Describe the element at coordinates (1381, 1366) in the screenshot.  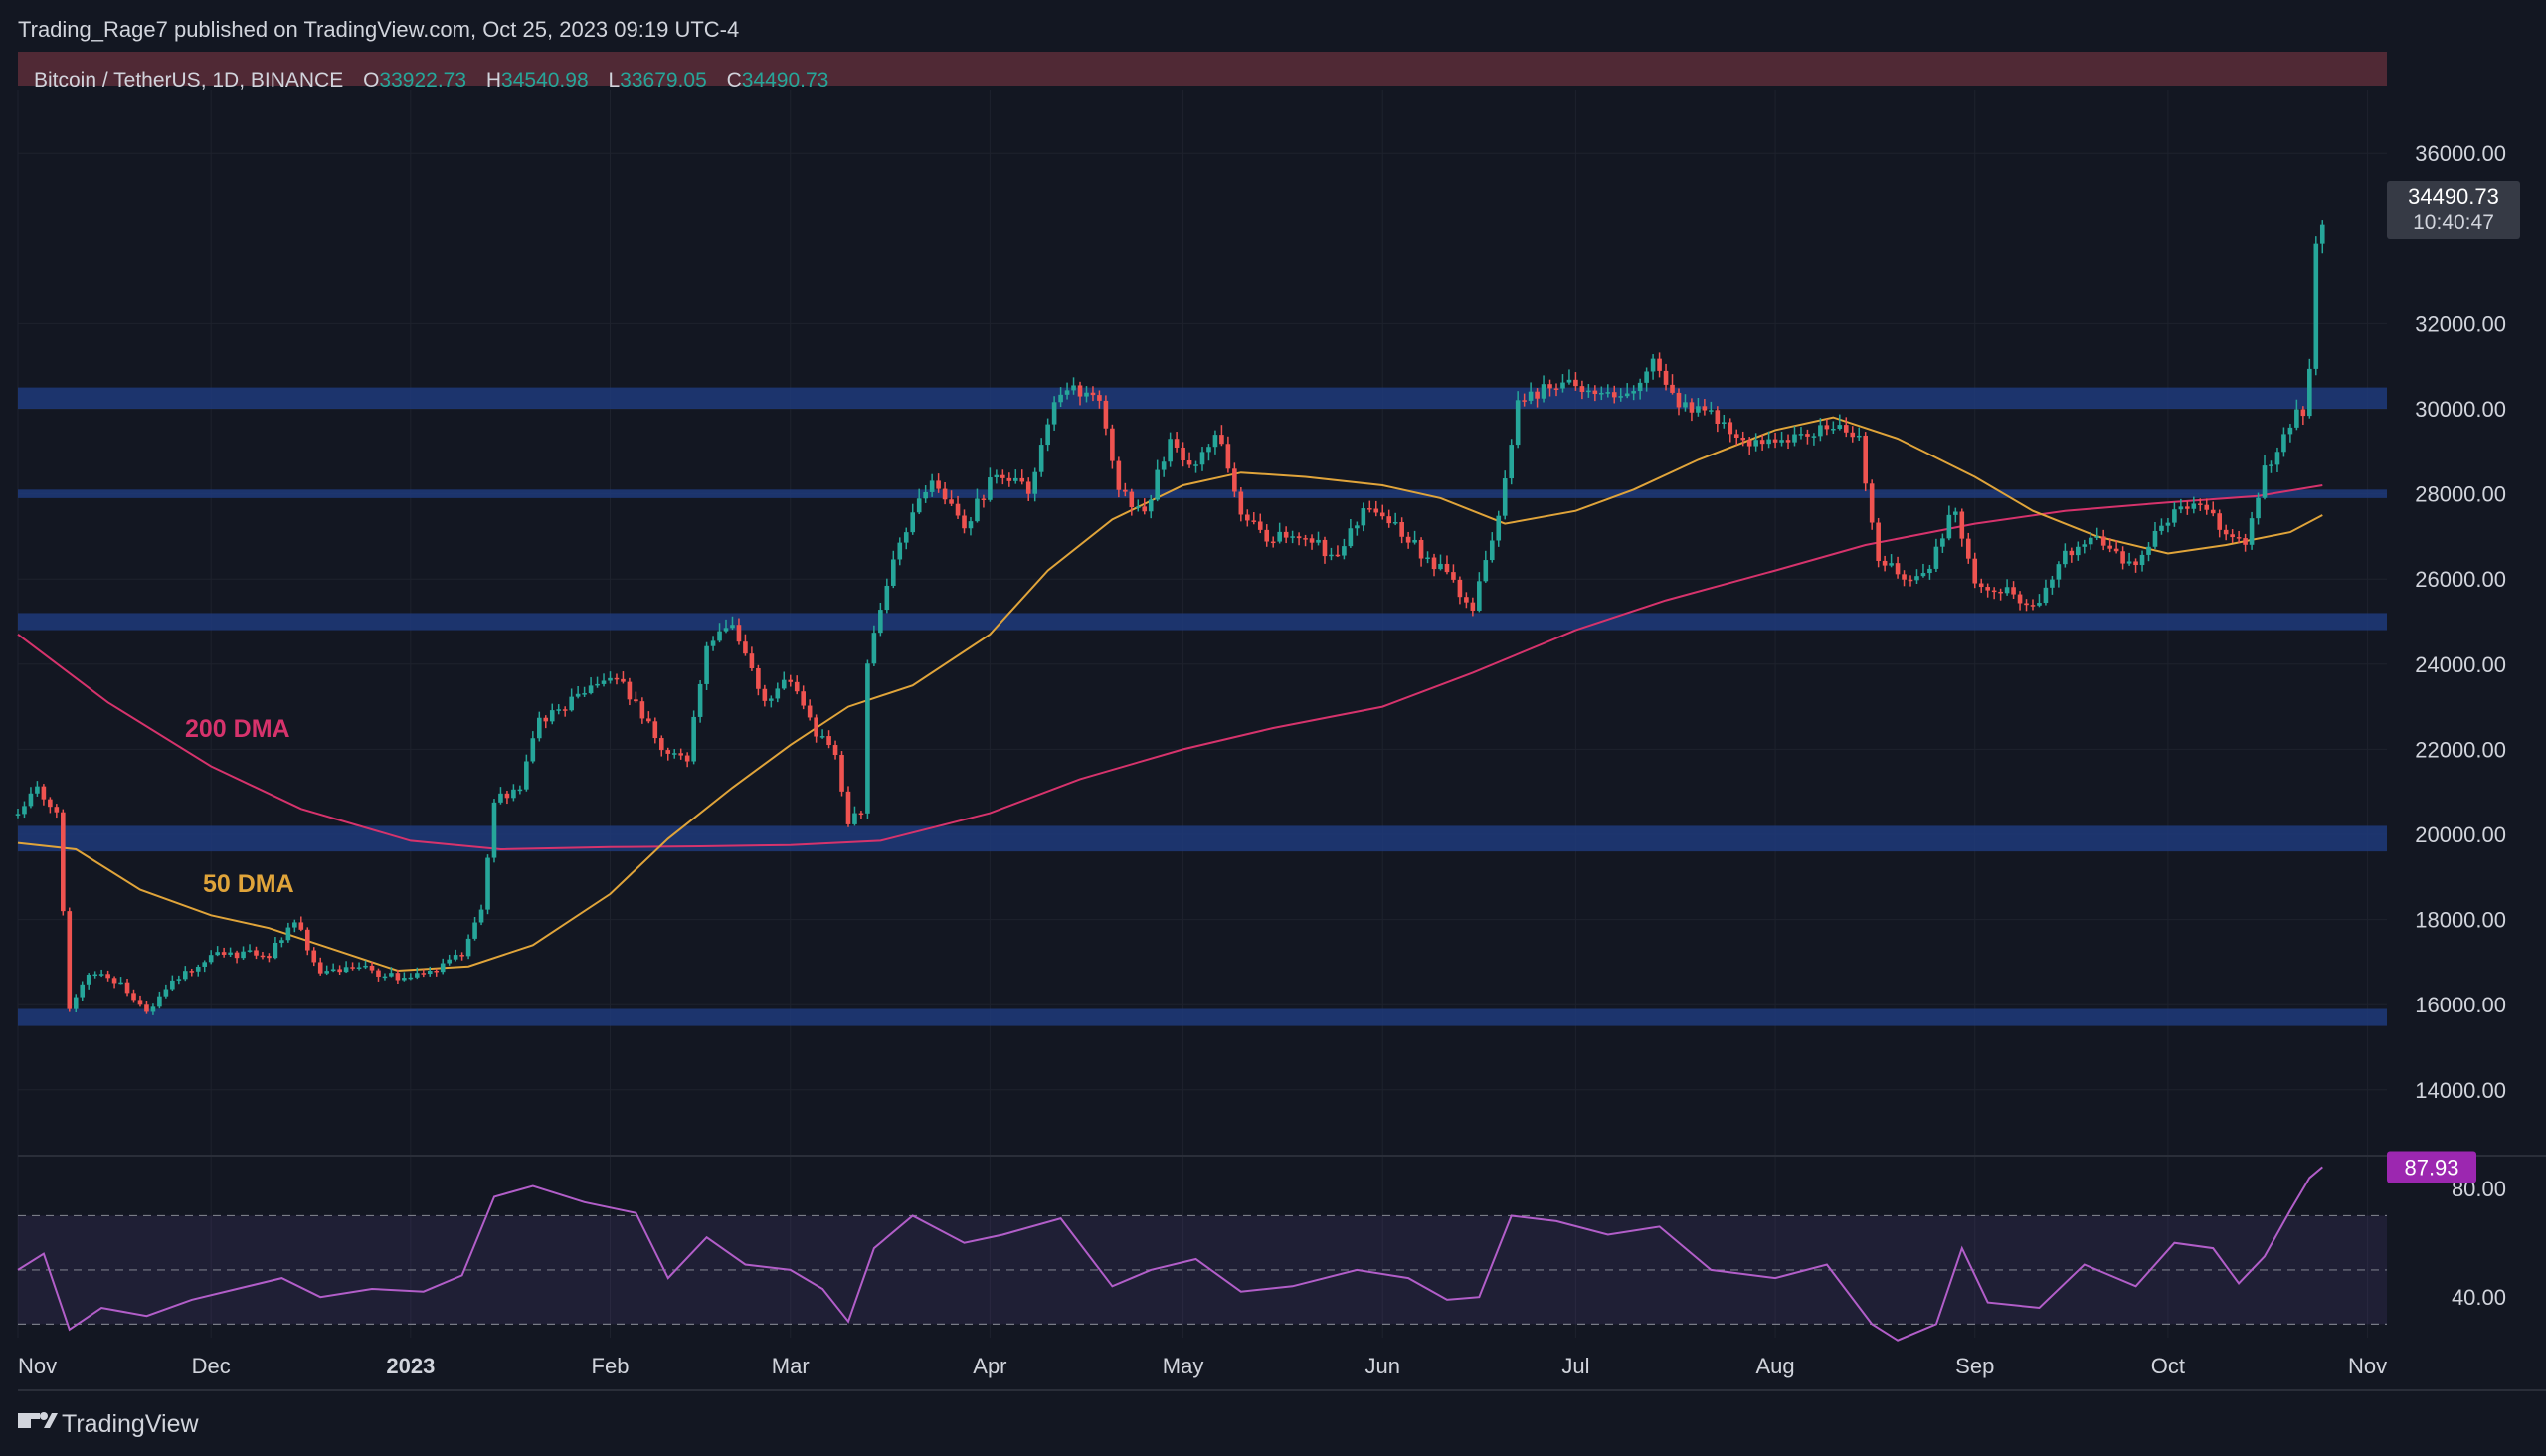
I see `time-tick-label: Jun` at that location.